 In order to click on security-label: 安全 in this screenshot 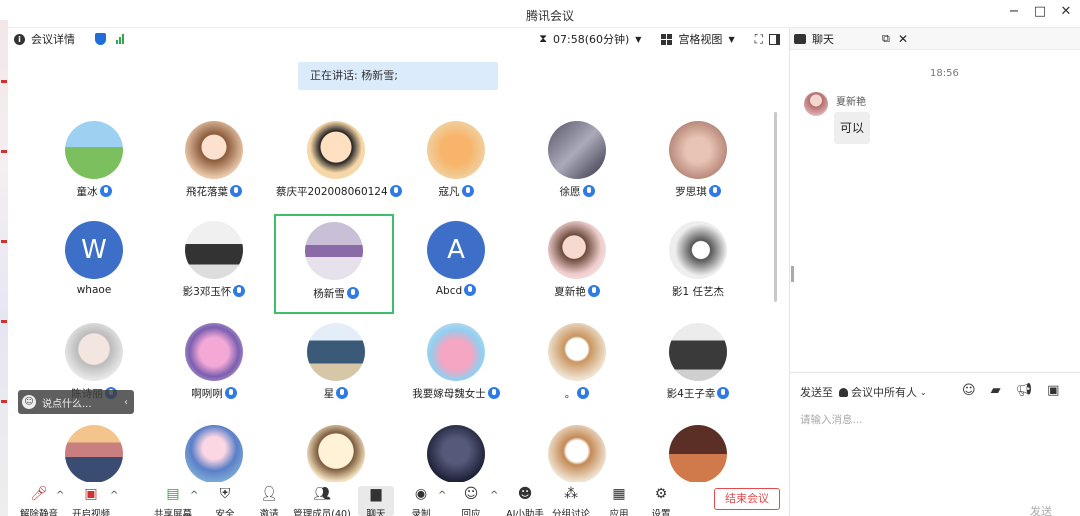, I will do `click(225, 512)`.